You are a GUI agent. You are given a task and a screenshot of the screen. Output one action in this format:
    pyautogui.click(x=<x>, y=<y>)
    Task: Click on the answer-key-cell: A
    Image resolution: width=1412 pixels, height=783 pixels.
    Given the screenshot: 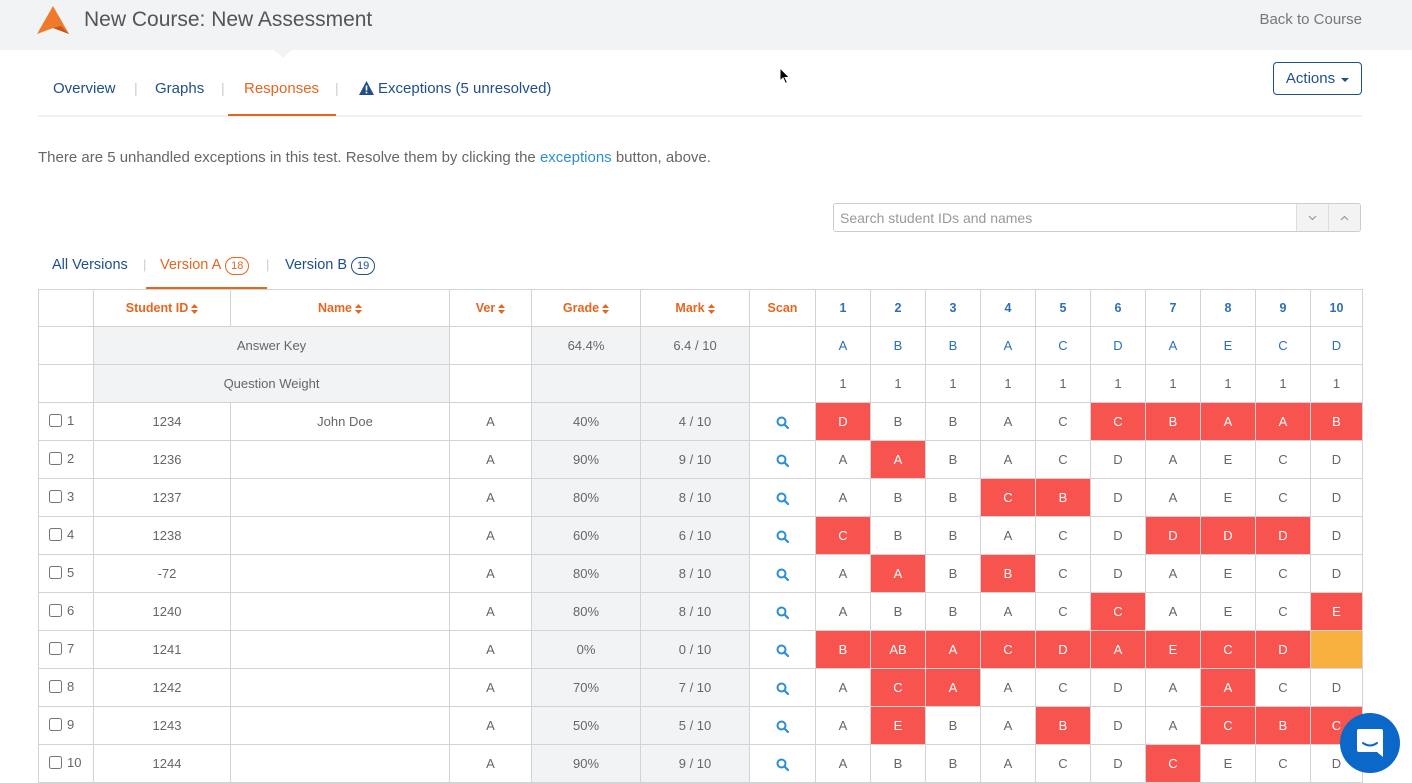 What is the action you would take?
    pyautogui.click(x=843, y=345)
    